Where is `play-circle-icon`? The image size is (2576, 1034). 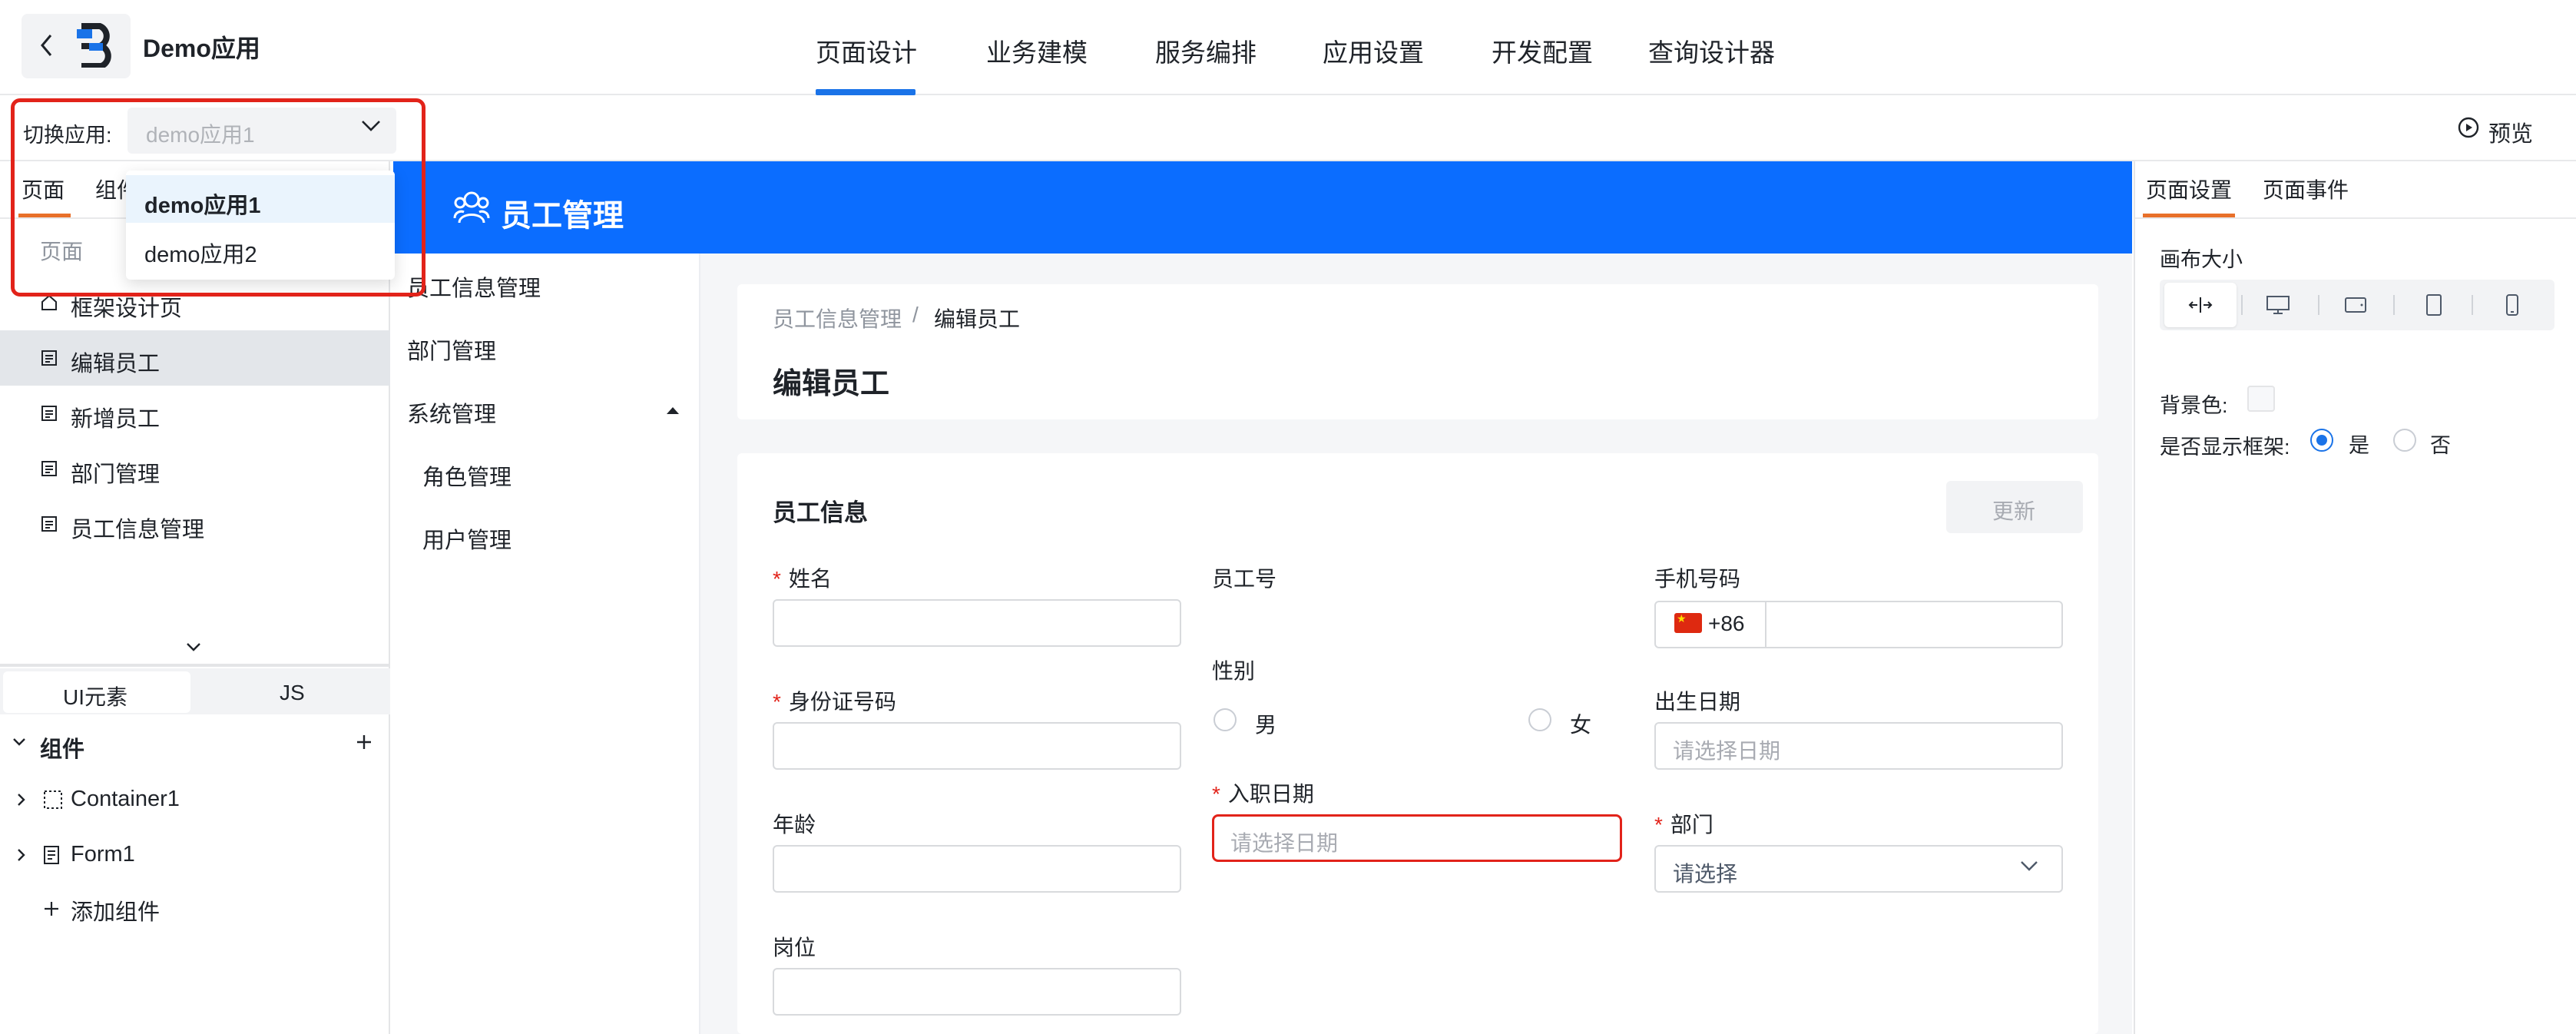 play-circle-icon is located at coordinates (2468, 127).